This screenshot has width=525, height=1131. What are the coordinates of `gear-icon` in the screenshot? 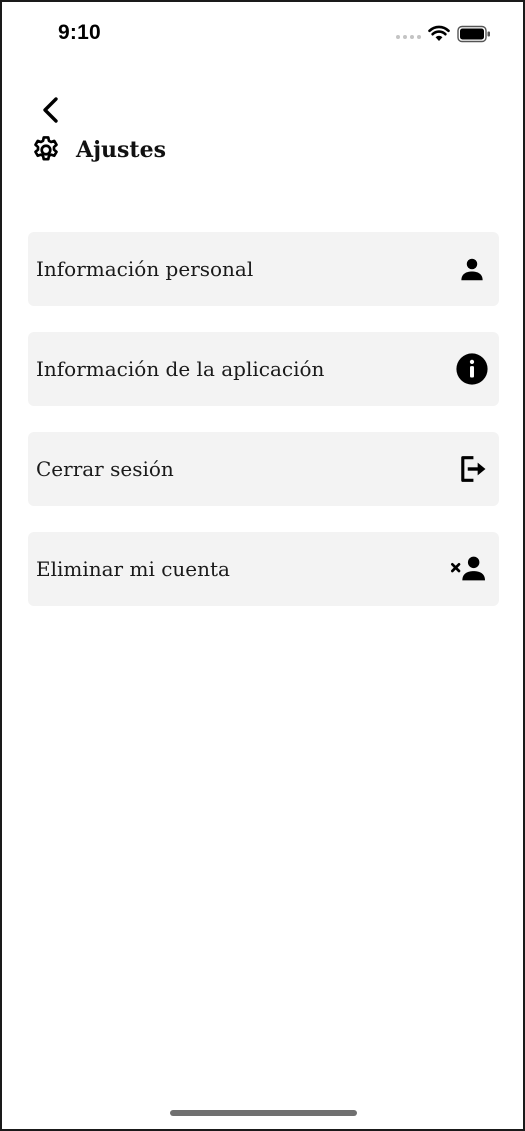 It's located at (46, 148).